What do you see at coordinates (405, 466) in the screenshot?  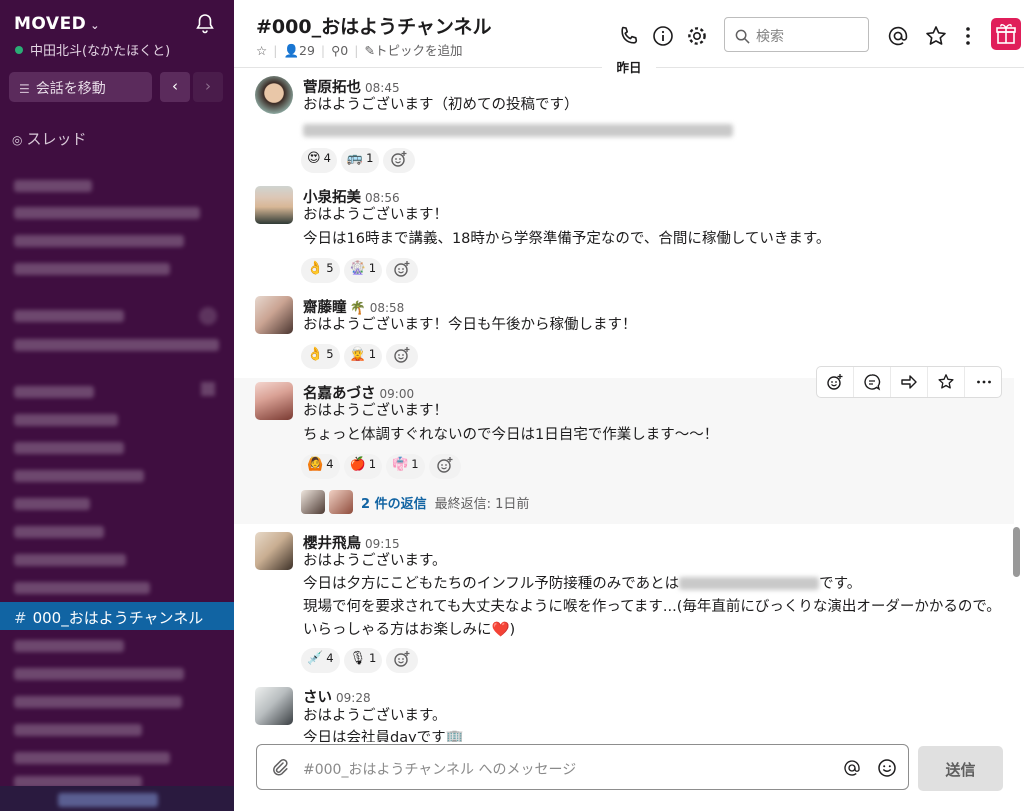 I see `reaction-pill: 👘 1` at bounding box center [405, 466].